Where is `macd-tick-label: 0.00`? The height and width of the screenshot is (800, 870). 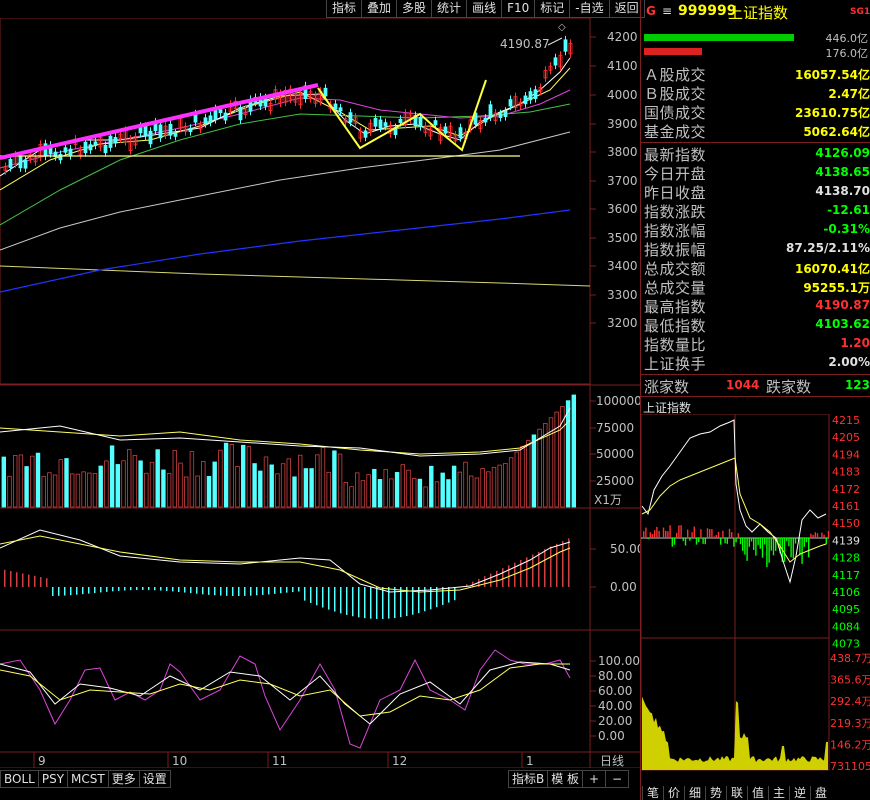 macd-tick-label: 0.00 is located at coordinates (623, 587).